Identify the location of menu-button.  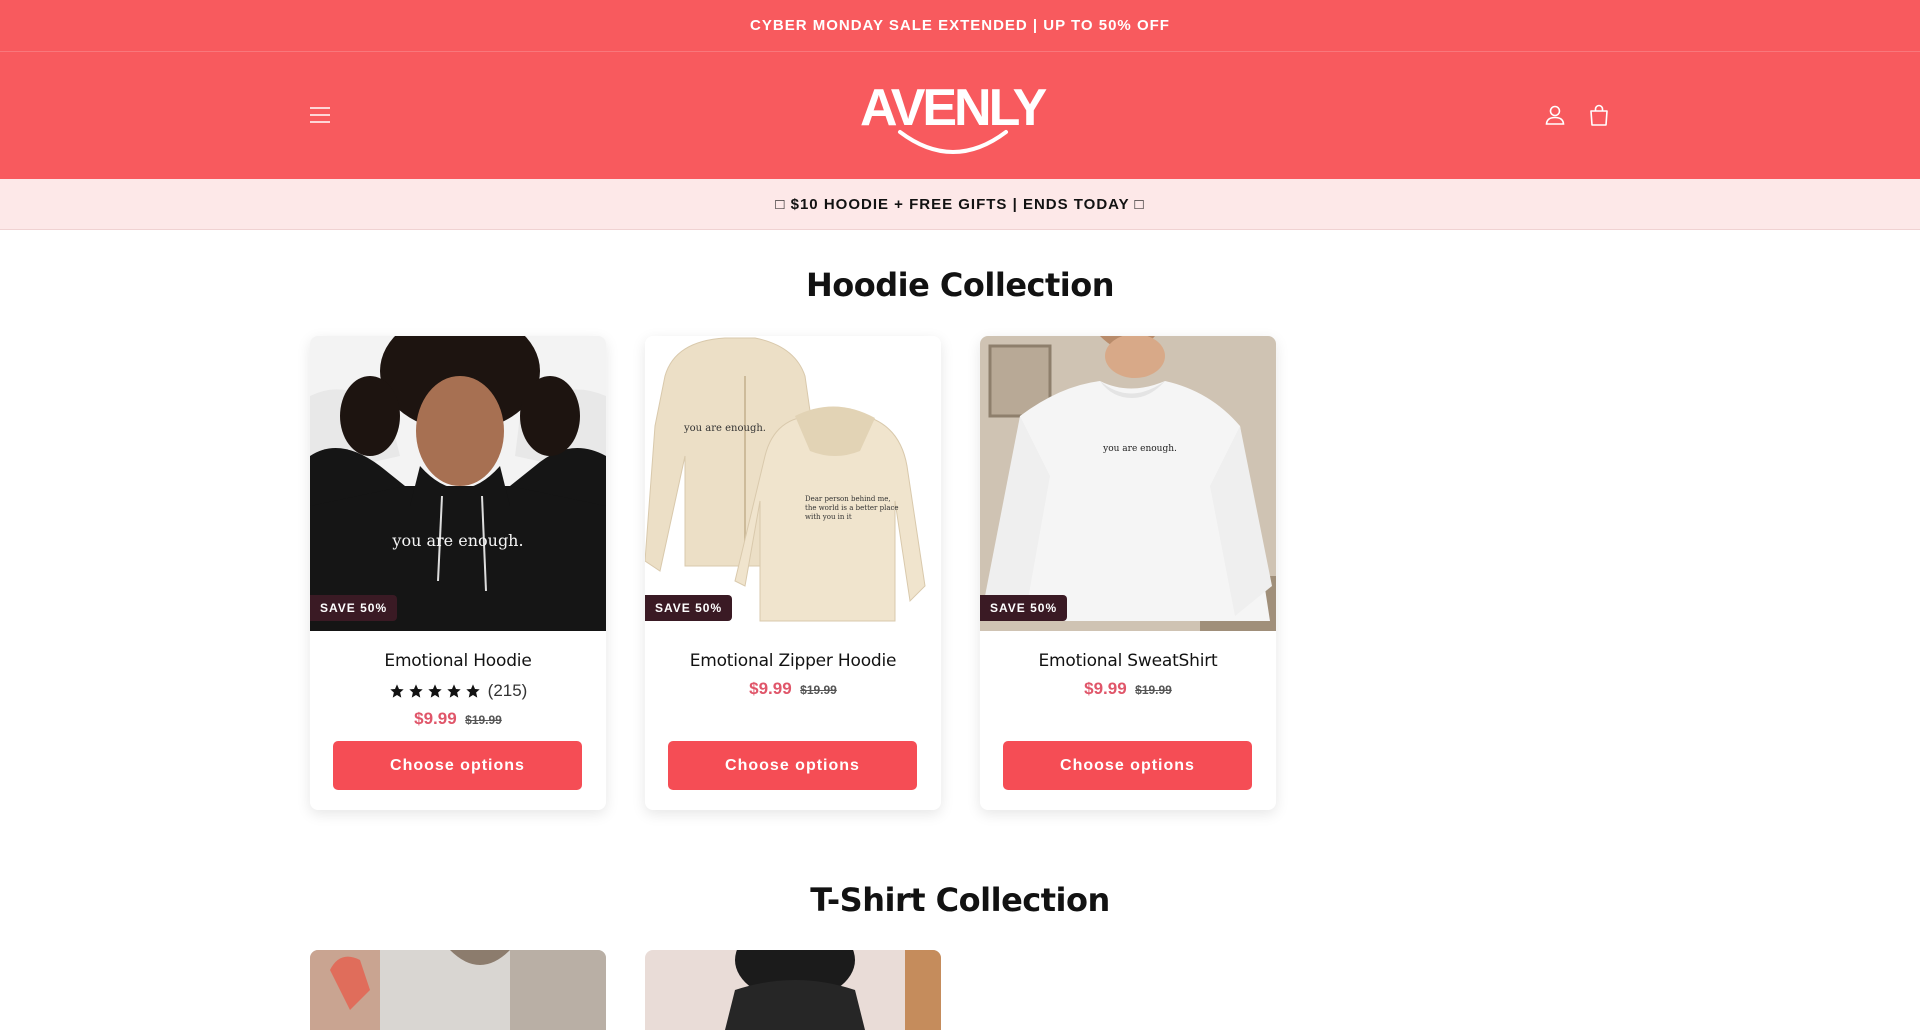
(320, 115).